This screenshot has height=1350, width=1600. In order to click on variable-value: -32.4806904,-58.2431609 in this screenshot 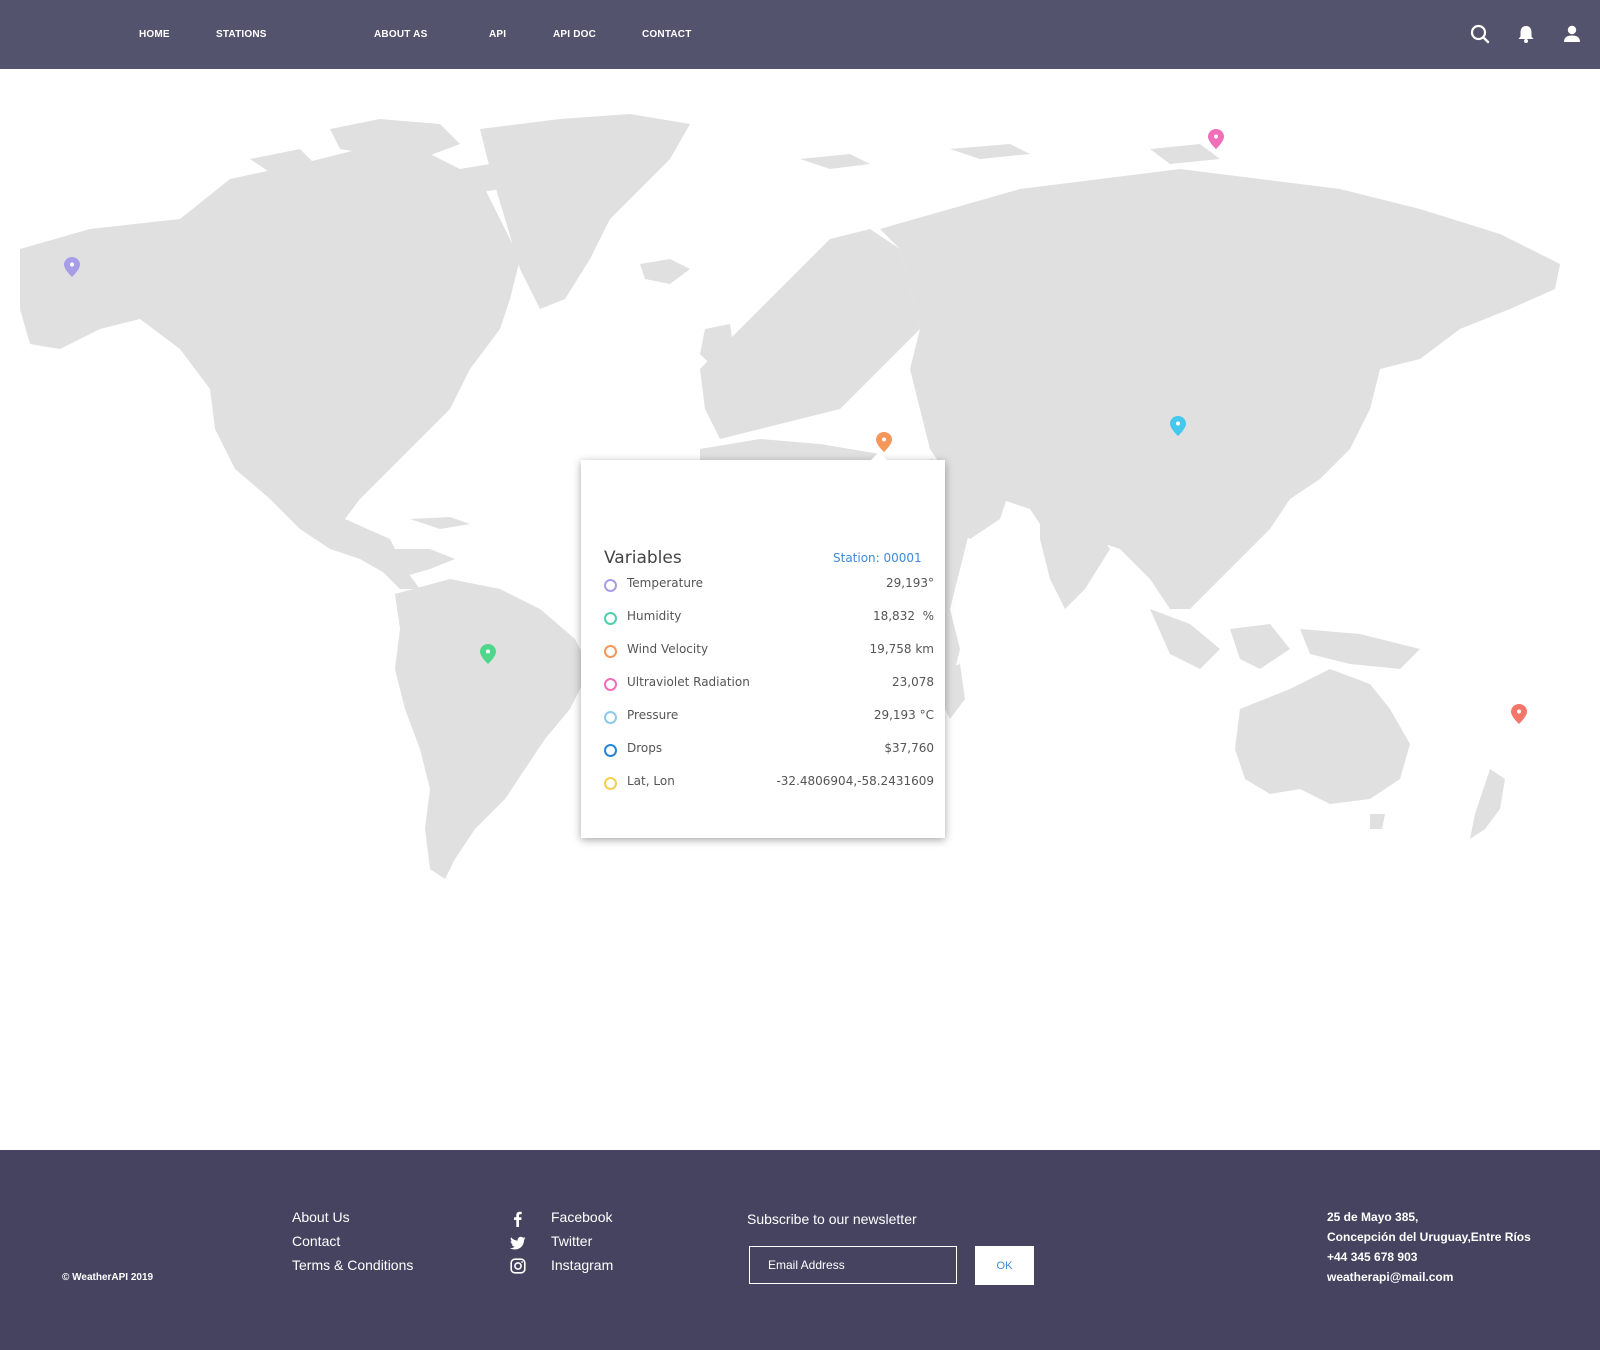, I will do `click(855, 781)`.